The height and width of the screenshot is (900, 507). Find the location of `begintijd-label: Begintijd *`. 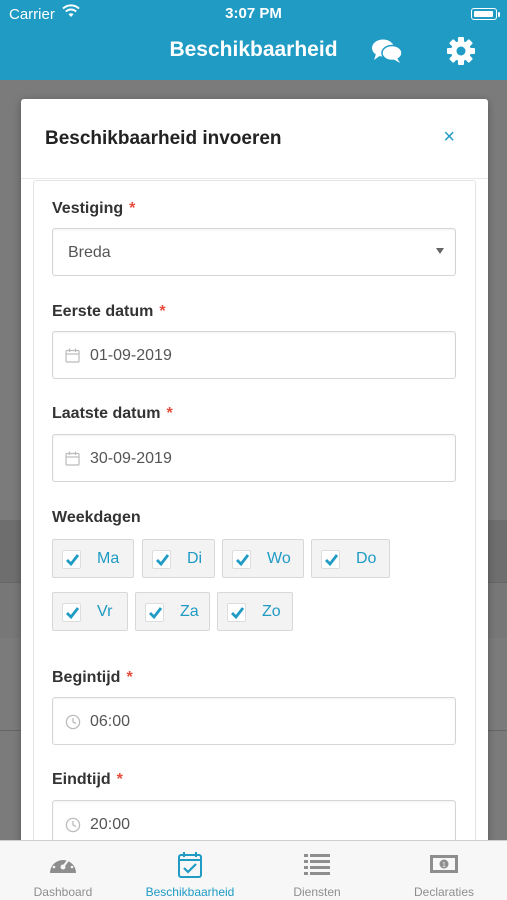

begintijd-label: Begintijd * is located at coordinates (92, 678).